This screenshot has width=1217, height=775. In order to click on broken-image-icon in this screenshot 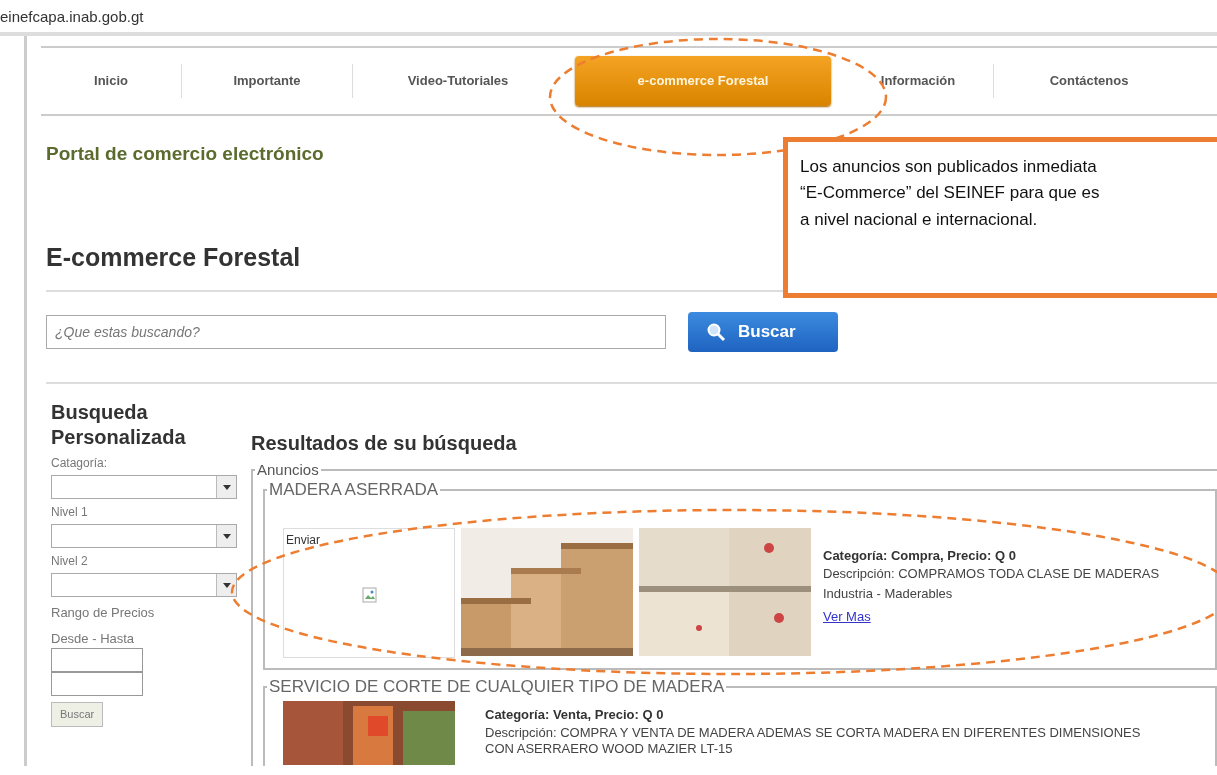, I will do `click(370, 594)`.